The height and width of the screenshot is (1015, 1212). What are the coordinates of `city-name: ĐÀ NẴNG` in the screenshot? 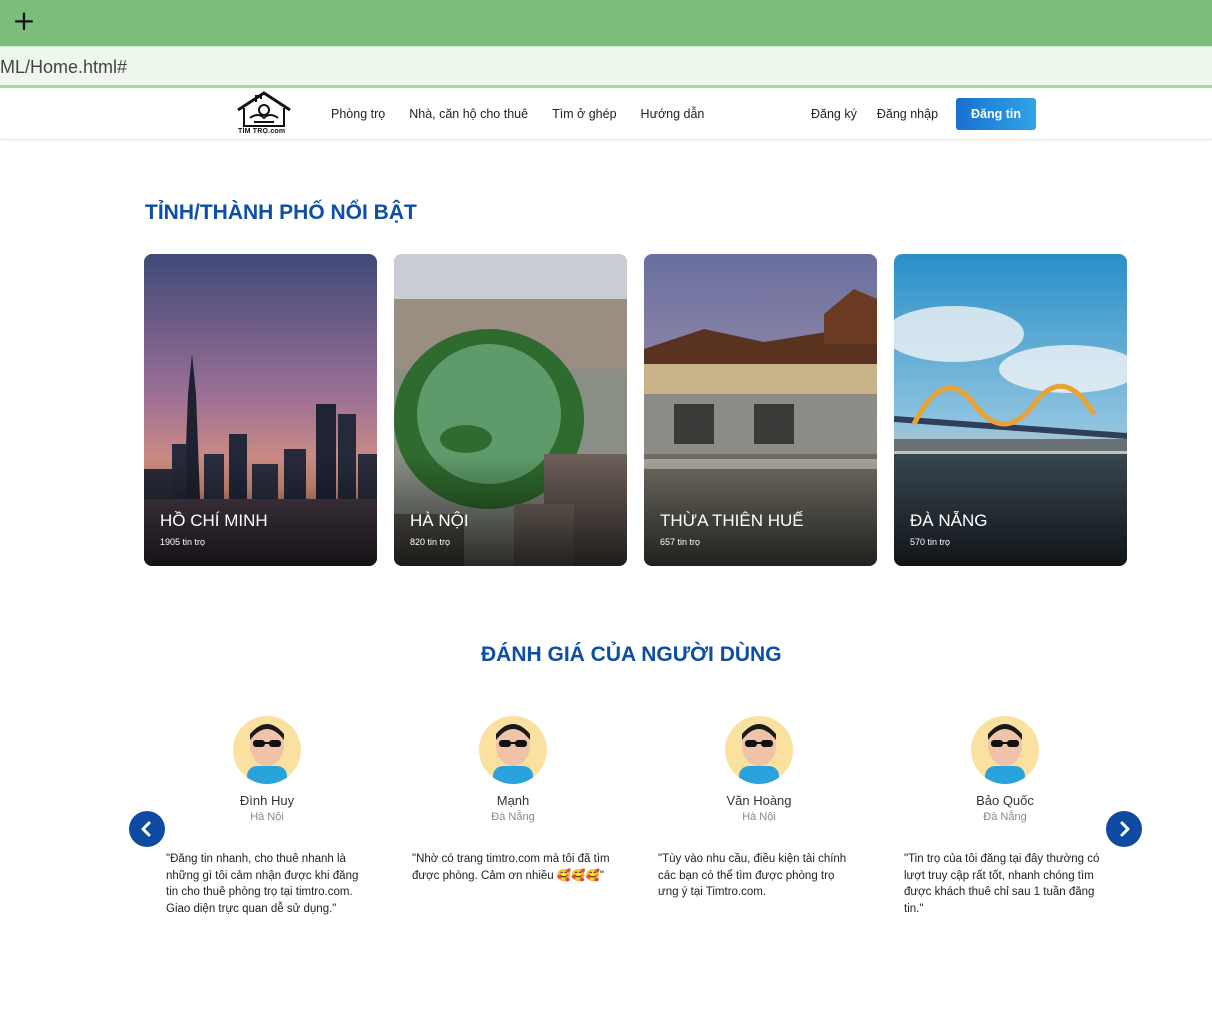 It's located at (949, 520).